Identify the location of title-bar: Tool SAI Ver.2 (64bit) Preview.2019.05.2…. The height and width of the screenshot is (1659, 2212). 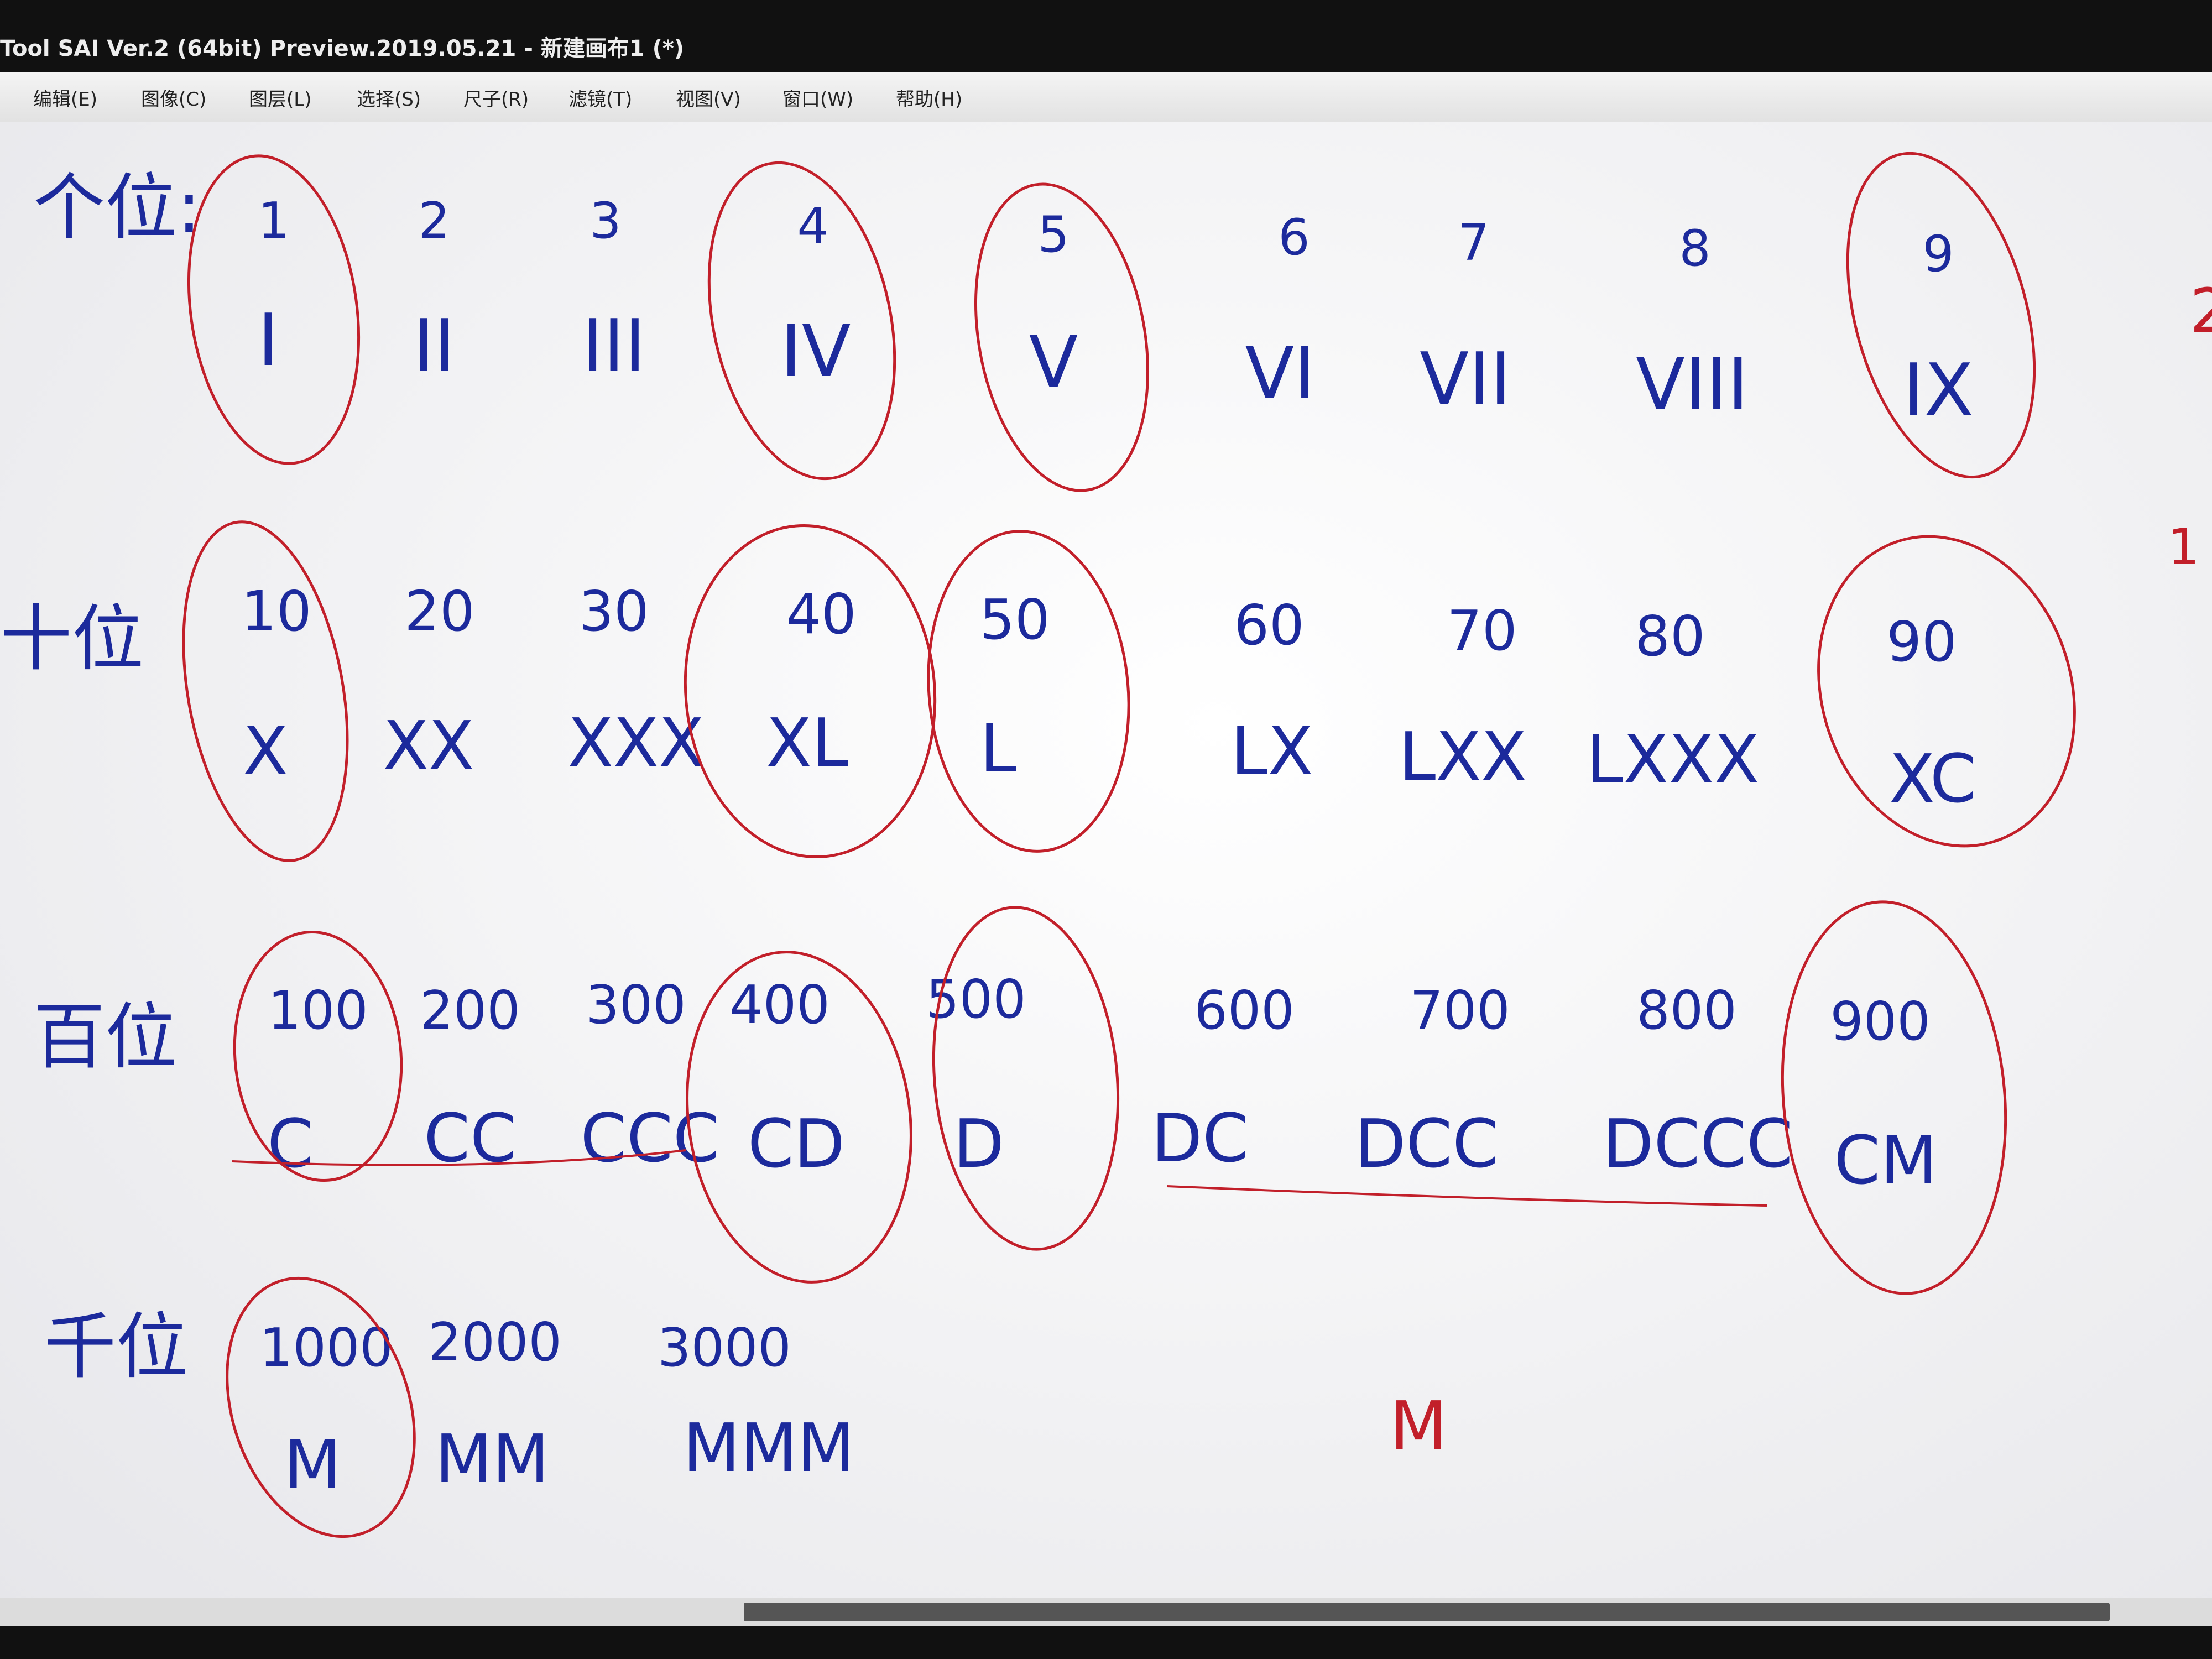
(1106, 36).